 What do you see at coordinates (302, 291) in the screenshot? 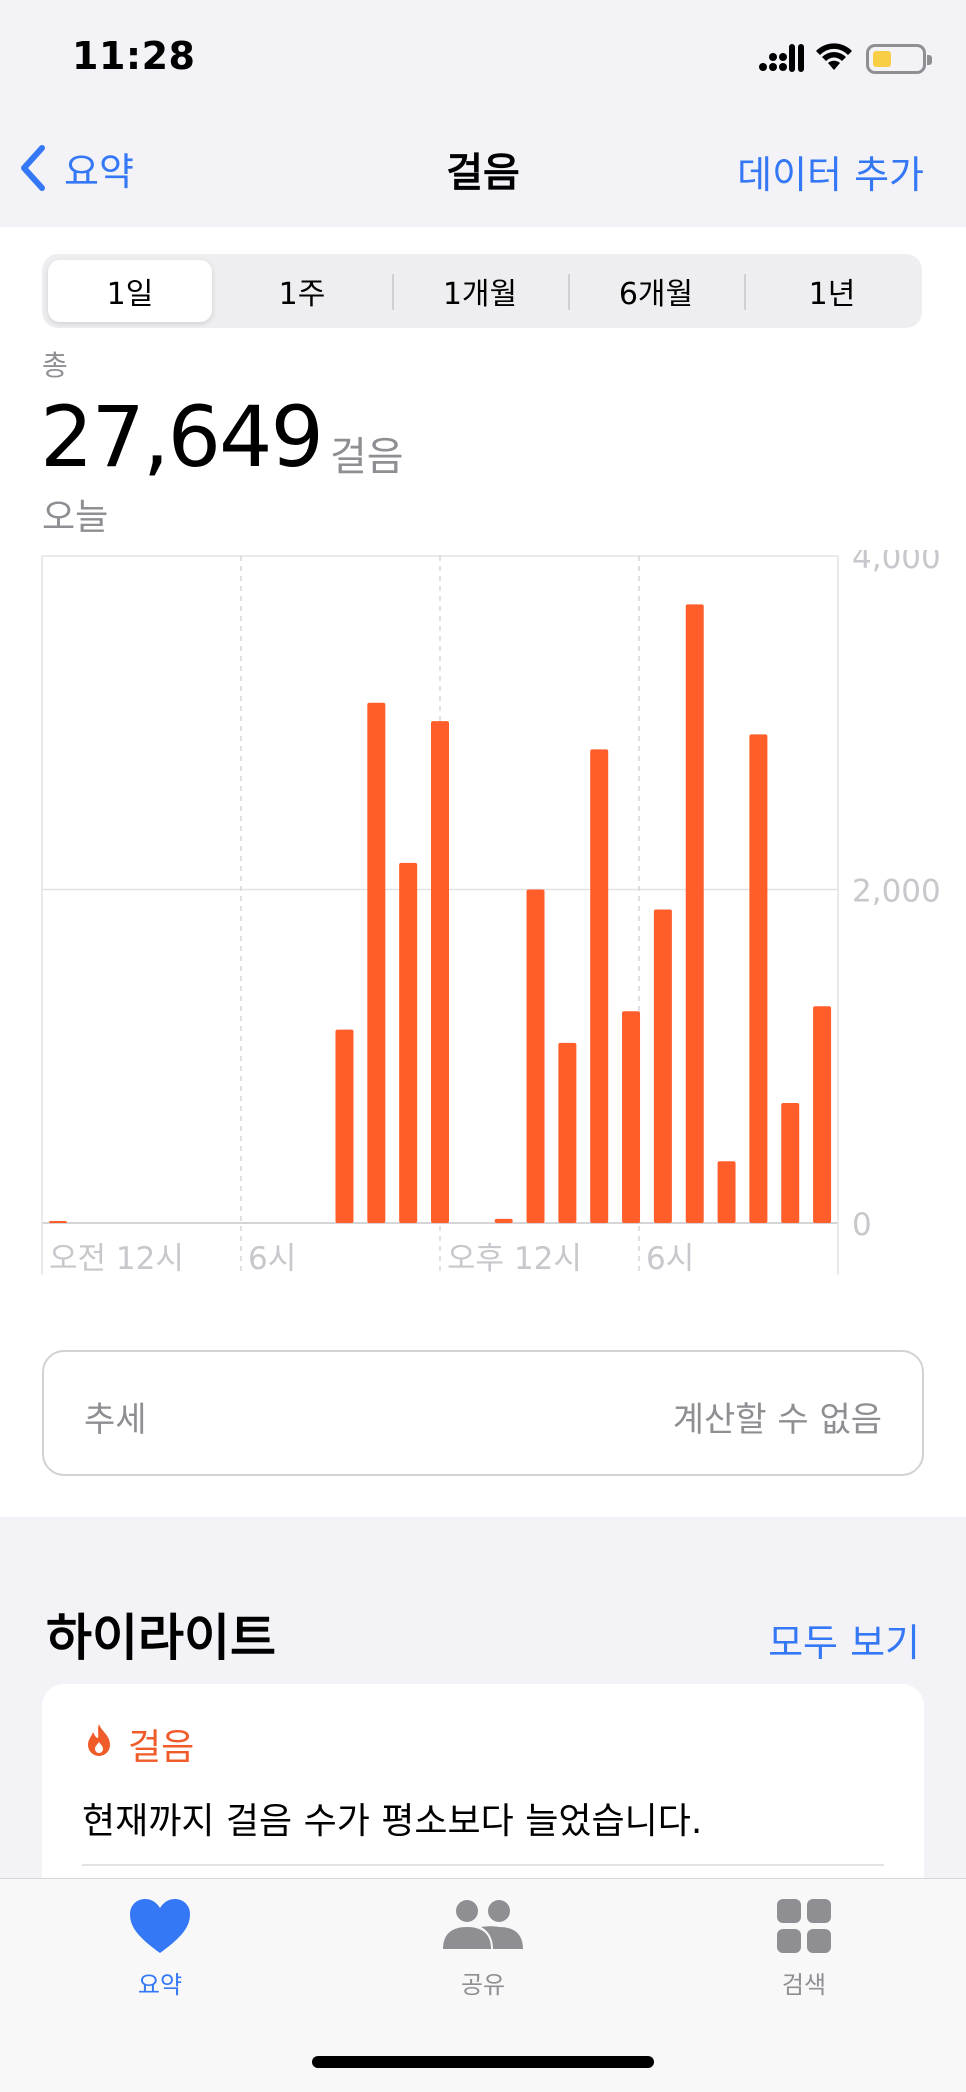
I see `segment-1-week: 1주` at bounding box center [302, 291].